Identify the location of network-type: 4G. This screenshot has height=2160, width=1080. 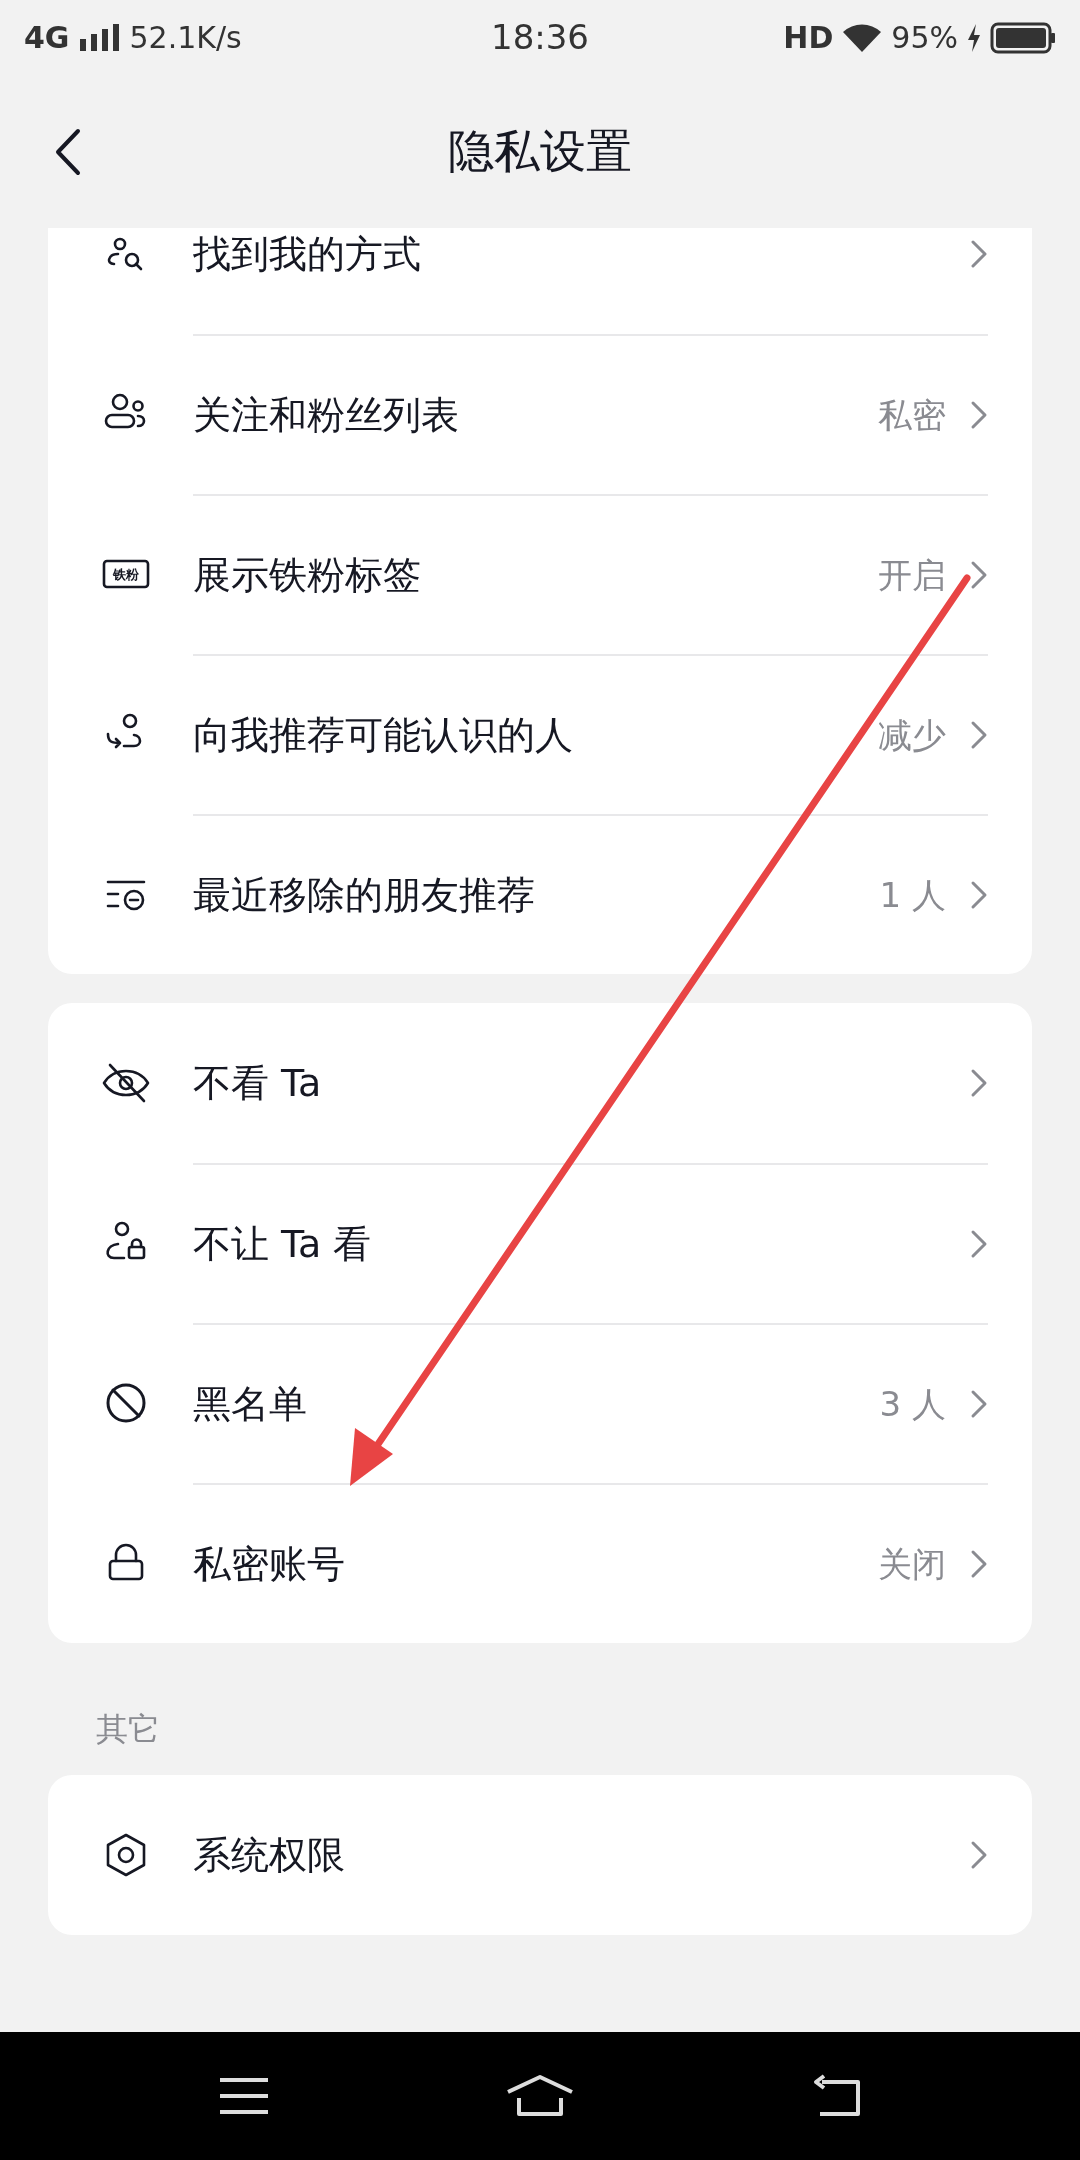
(47, 38).